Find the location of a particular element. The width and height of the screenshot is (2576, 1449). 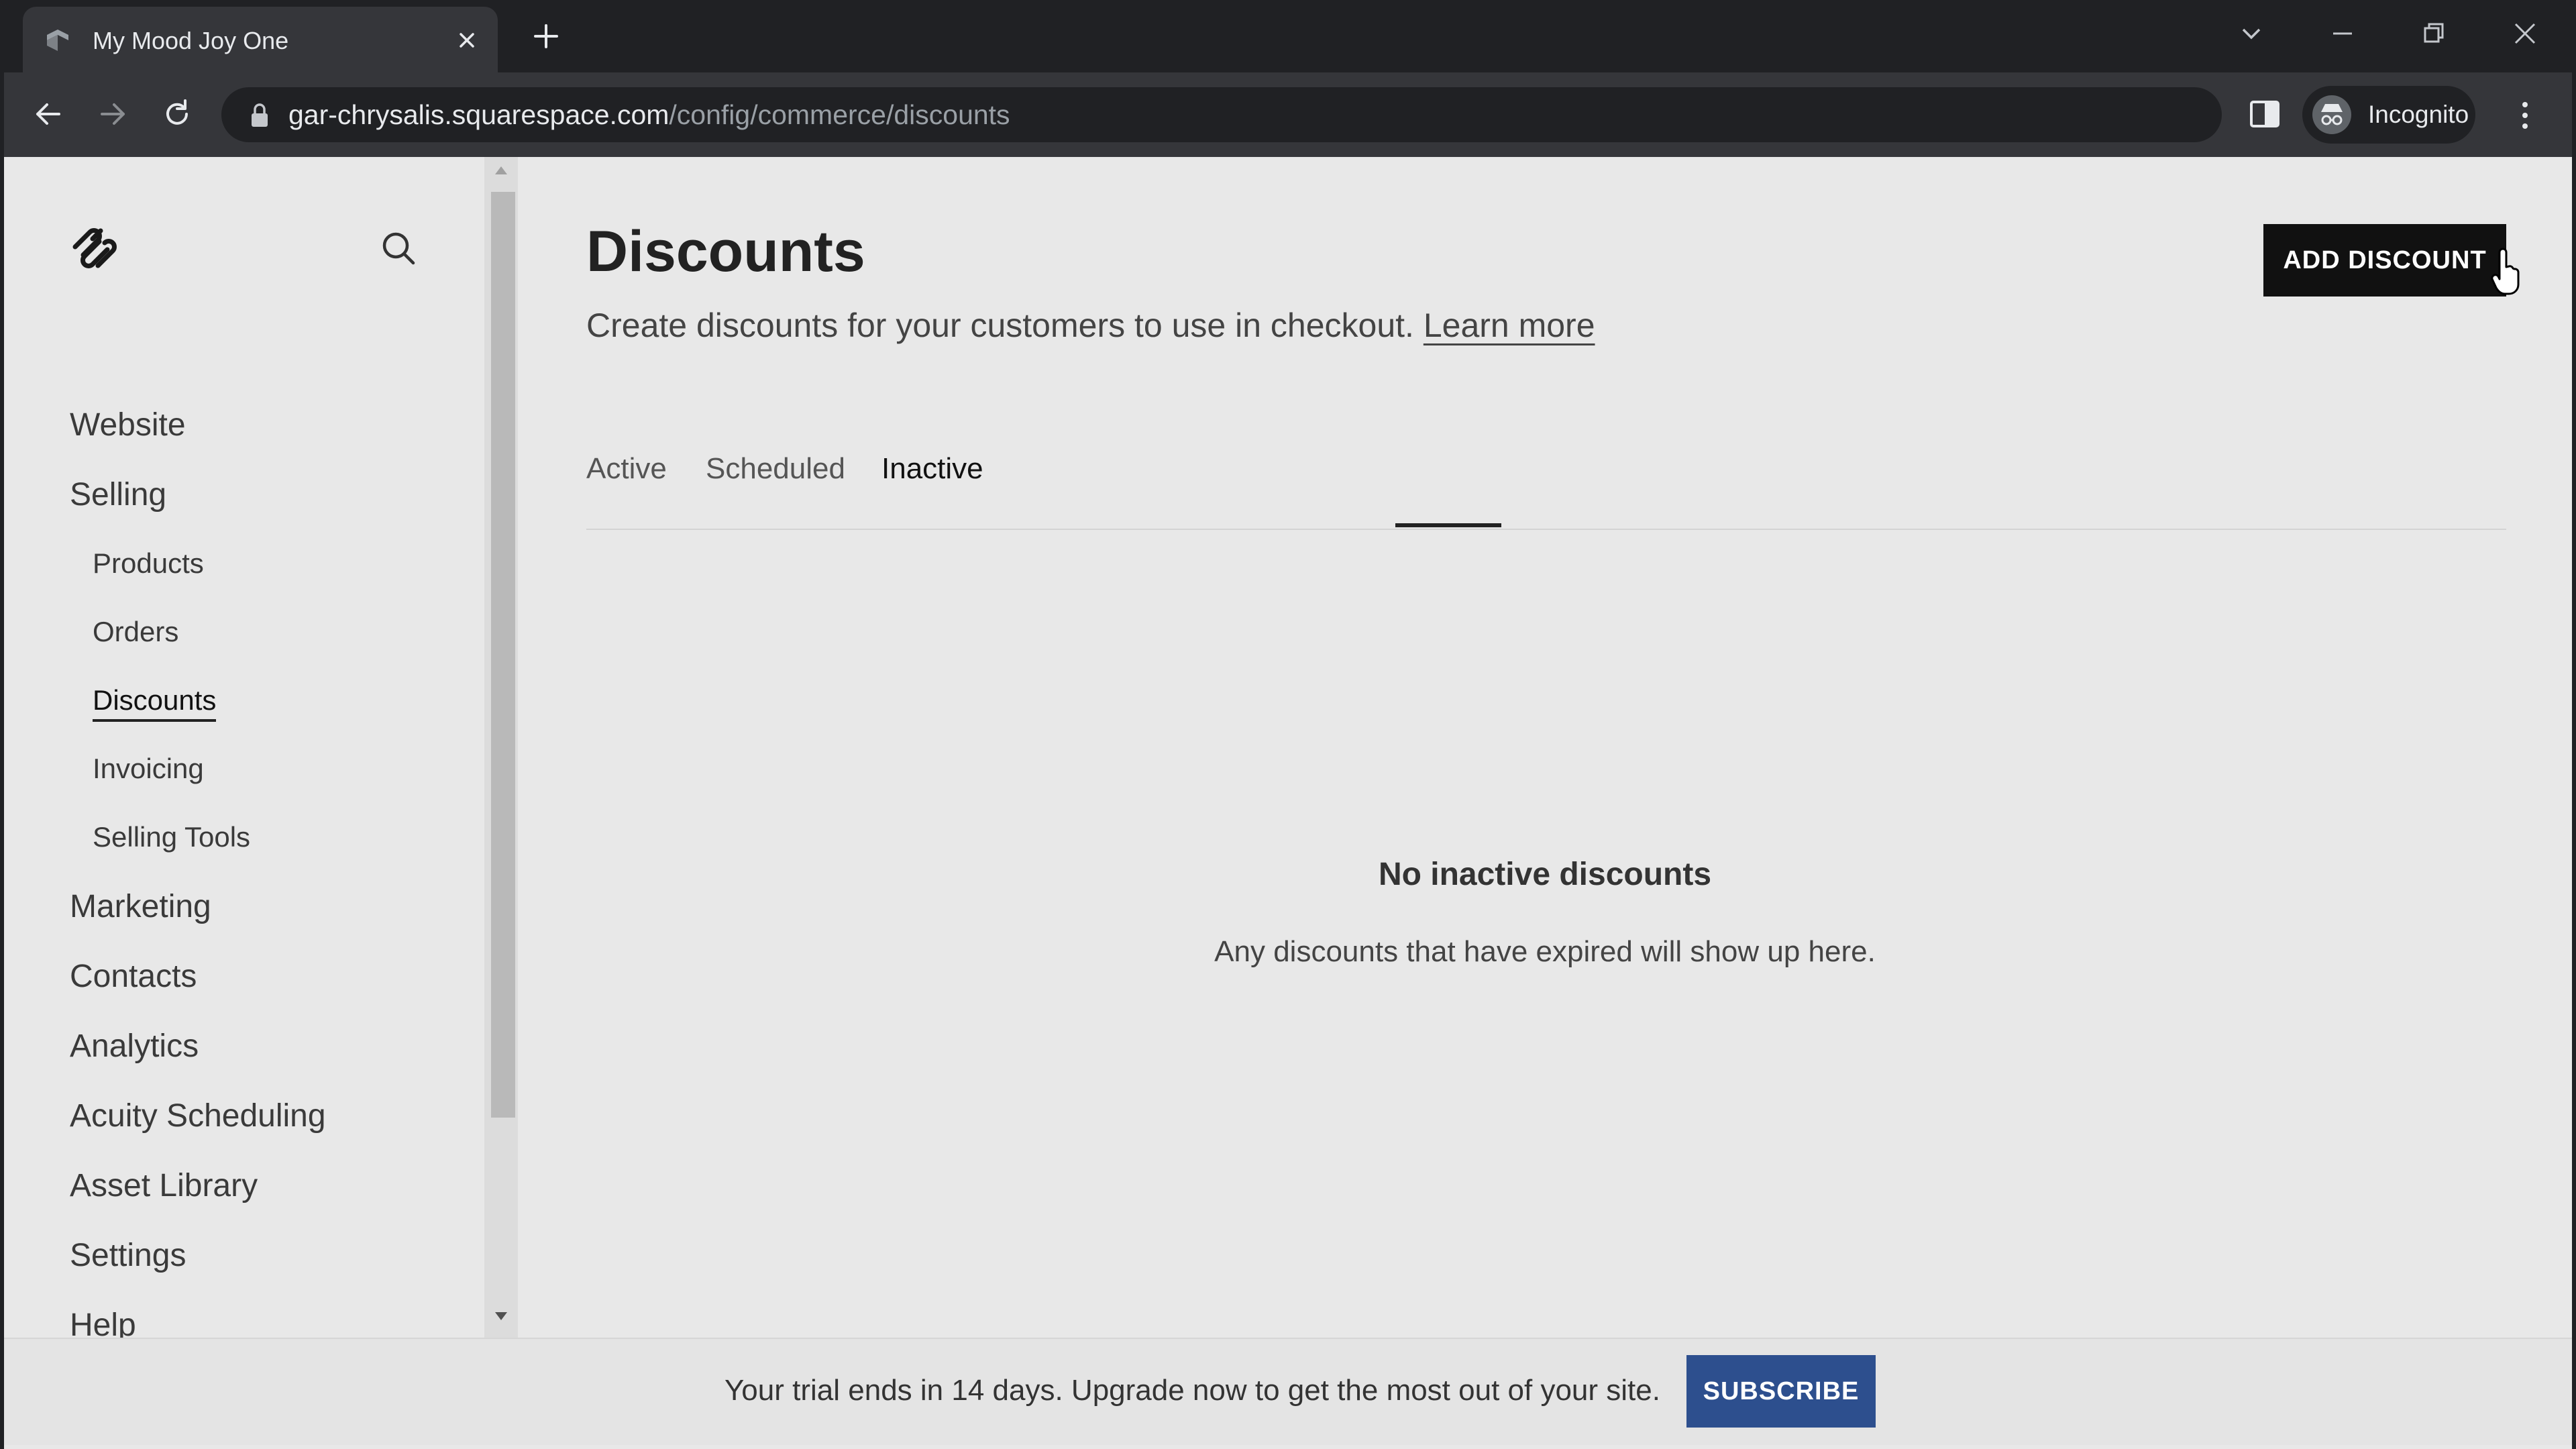

browser-tab-bar: My Mood Joy One is located at coordinates (1288, 36).